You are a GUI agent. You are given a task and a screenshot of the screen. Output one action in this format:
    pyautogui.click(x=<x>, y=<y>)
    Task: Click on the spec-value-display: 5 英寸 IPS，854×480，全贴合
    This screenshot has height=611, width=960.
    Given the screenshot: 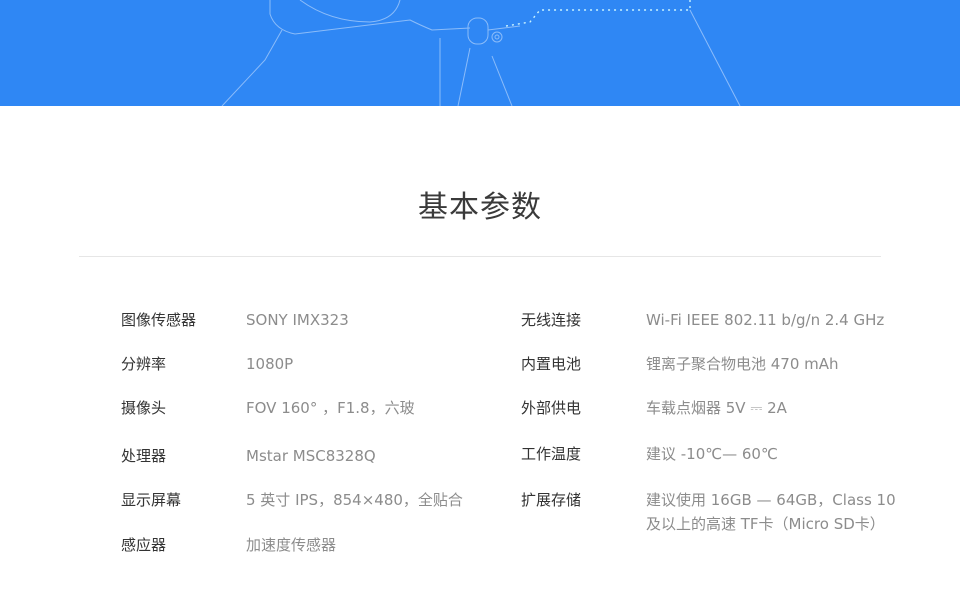 What is the action you would take?
    pyautogui.click(x=354, y=500)
    